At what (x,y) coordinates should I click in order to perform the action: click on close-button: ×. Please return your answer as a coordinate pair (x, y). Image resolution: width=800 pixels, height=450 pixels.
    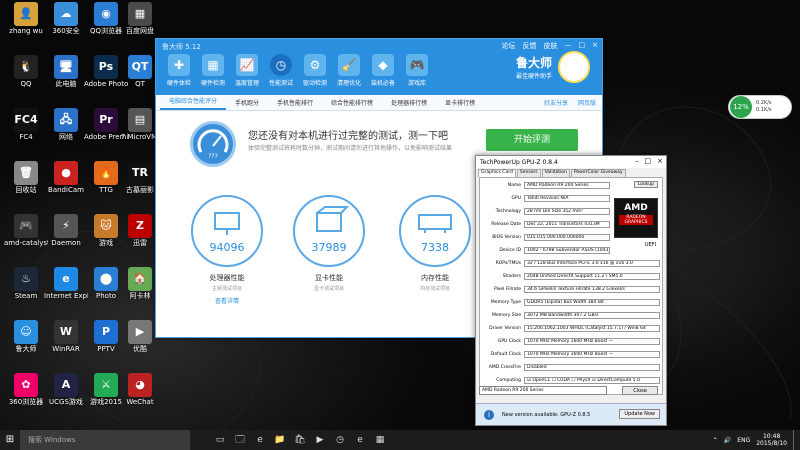
    Looking at the image, I should click on (595, 46).